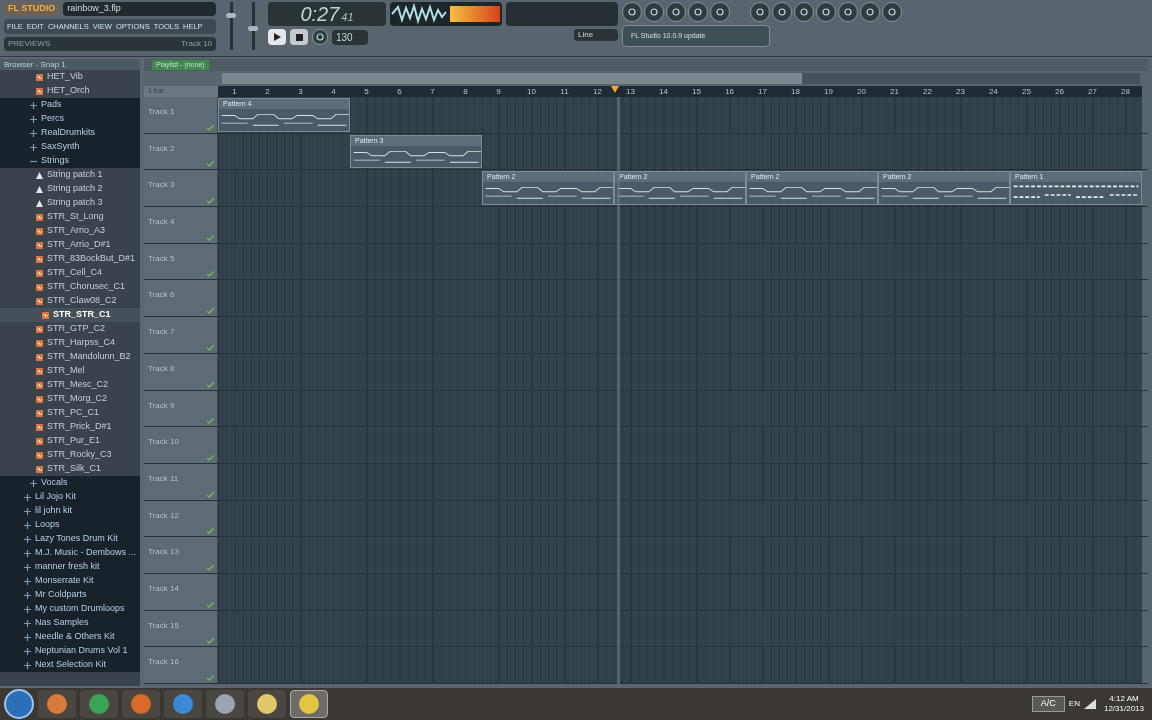 This screenshot has width=1152, height=720. Describe the element at coordinates (1074, 704) in the screenshot. I see `language-indicator: EN` at that location.